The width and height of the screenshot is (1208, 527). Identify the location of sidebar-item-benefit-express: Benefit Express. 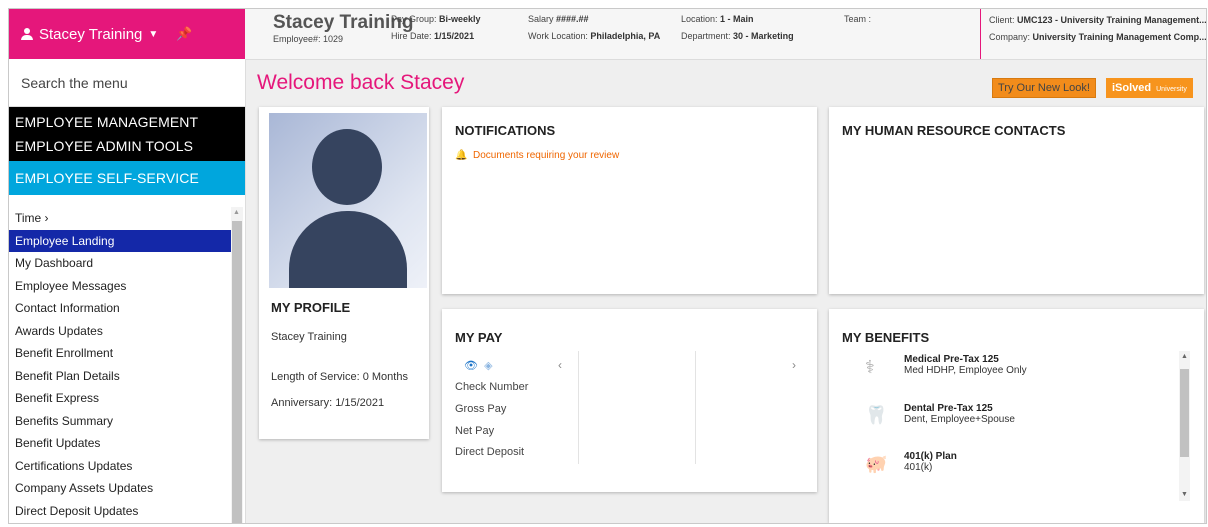
(120, 398).